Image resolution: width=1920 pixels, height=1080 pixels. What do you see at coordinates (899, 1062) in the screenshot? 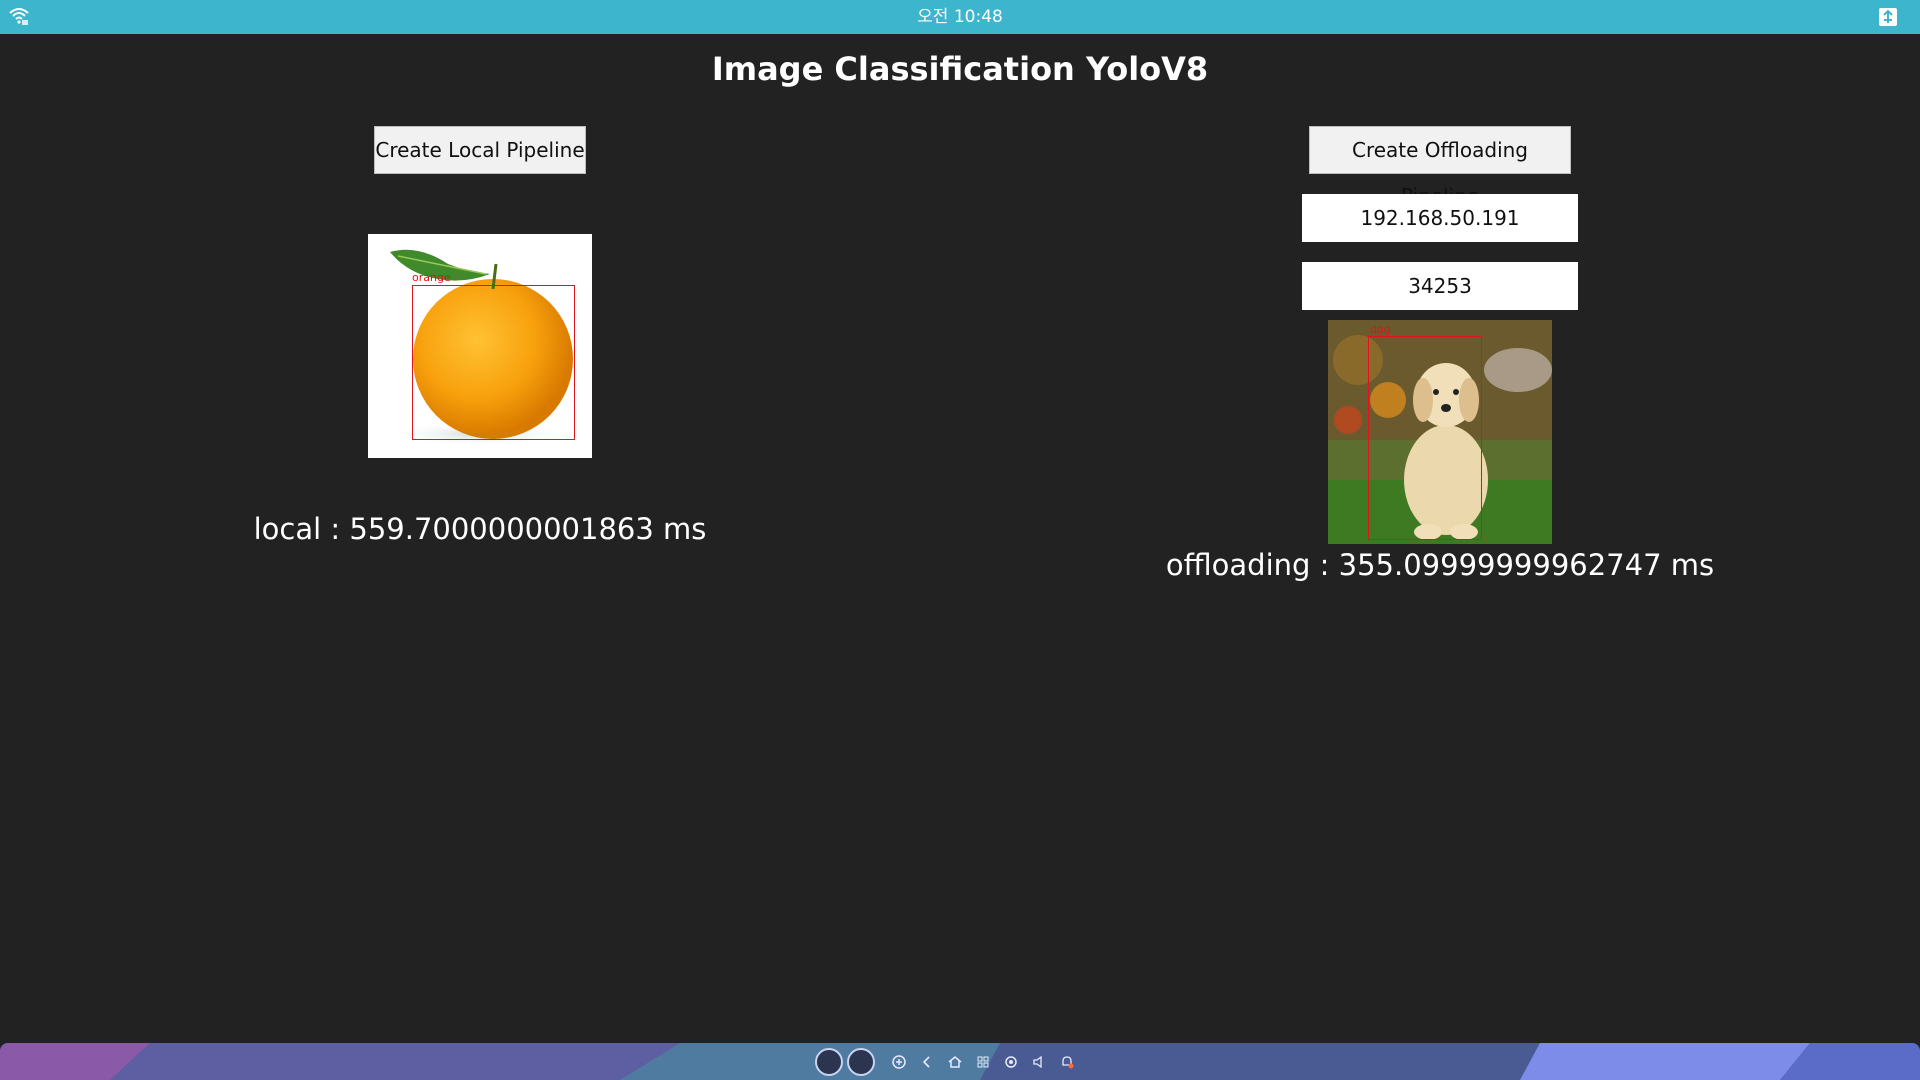
I see `add-icon` at bounding box center [899, 1062].